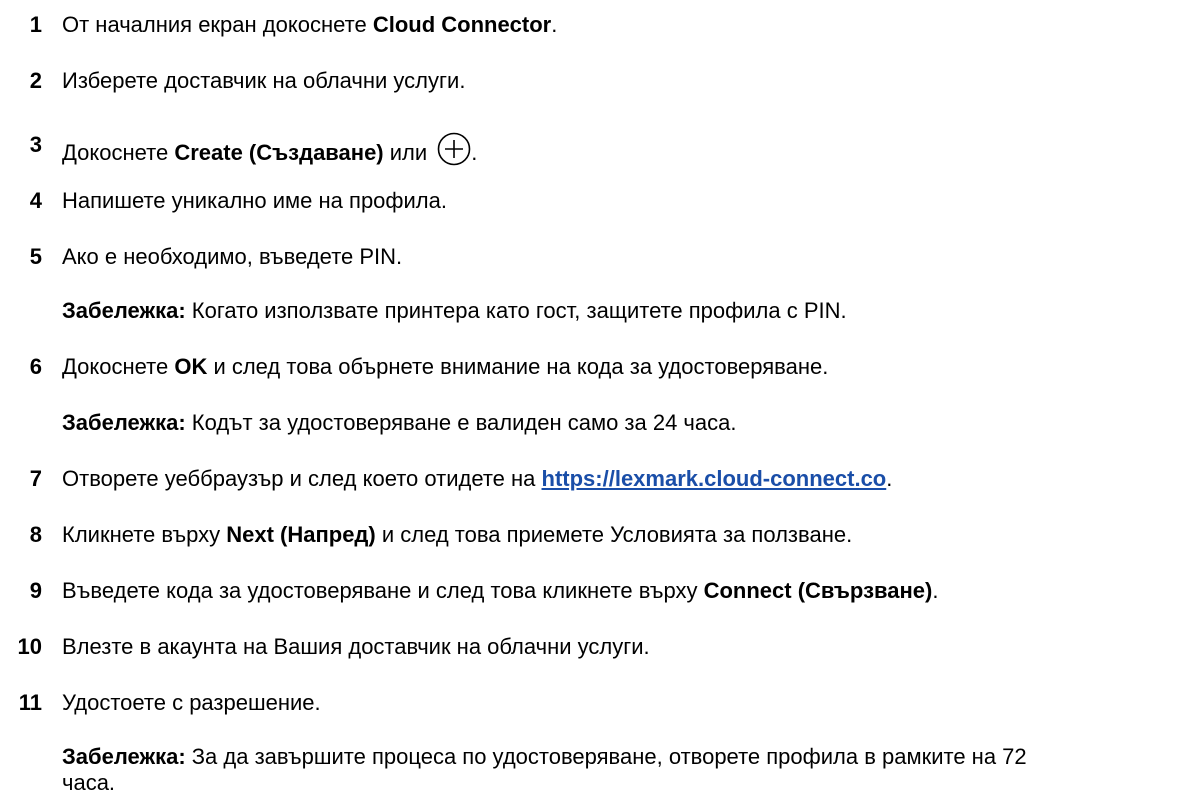  I want to click on step-number: 6, so click(35, 366).